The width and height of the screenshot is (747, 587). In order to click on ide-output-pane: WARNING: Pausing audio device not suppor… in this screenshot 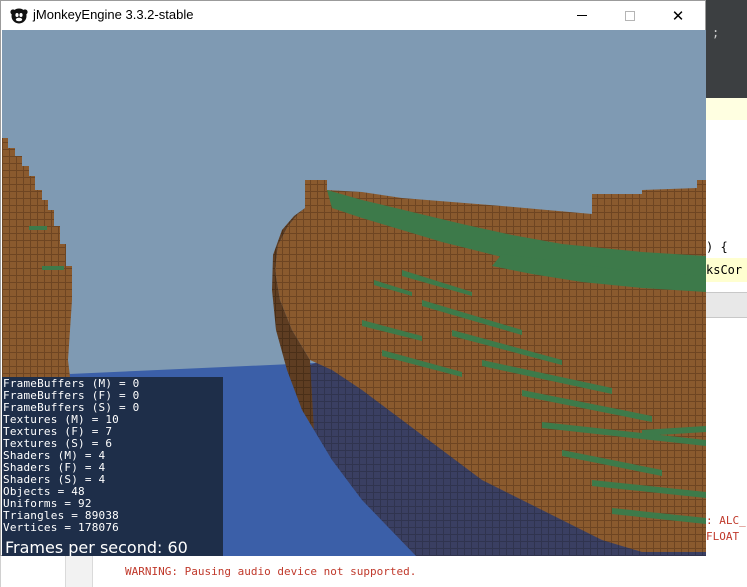, I will do `click(353, 571)`.